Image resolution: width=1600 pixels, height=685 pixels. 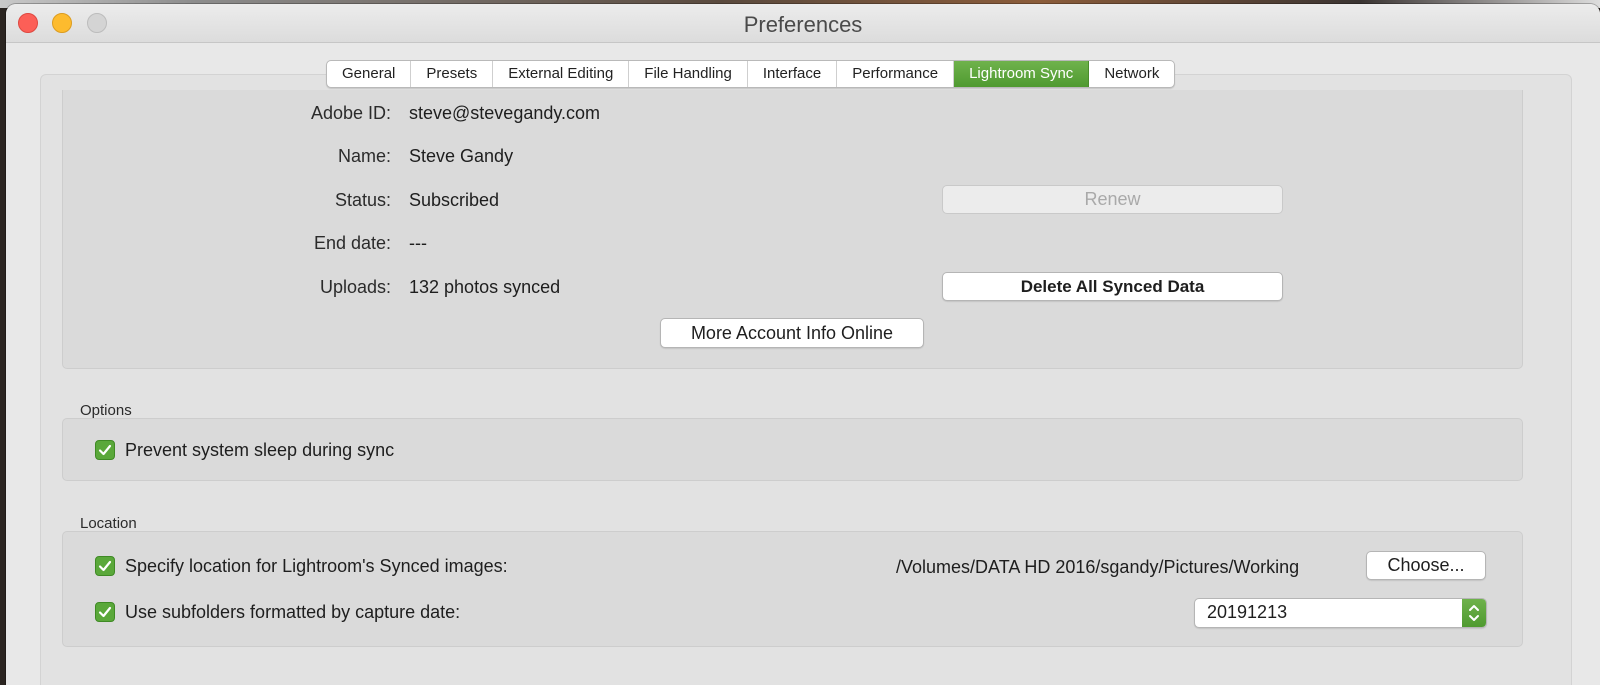 I want to click on renew-button: Renew, so click(x=1112, y=199).